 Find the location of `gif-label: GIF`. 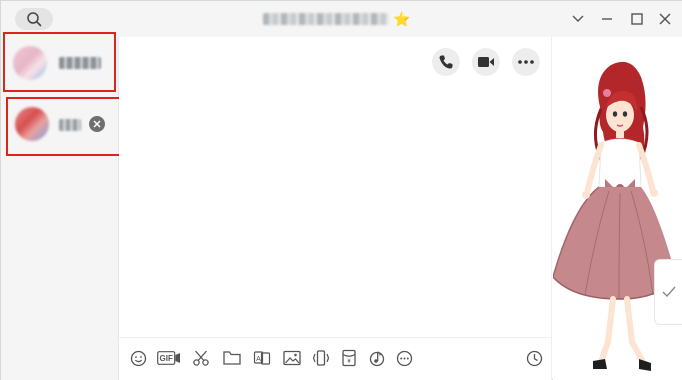

gif-label: GIF is located at coordinates (166, 358).